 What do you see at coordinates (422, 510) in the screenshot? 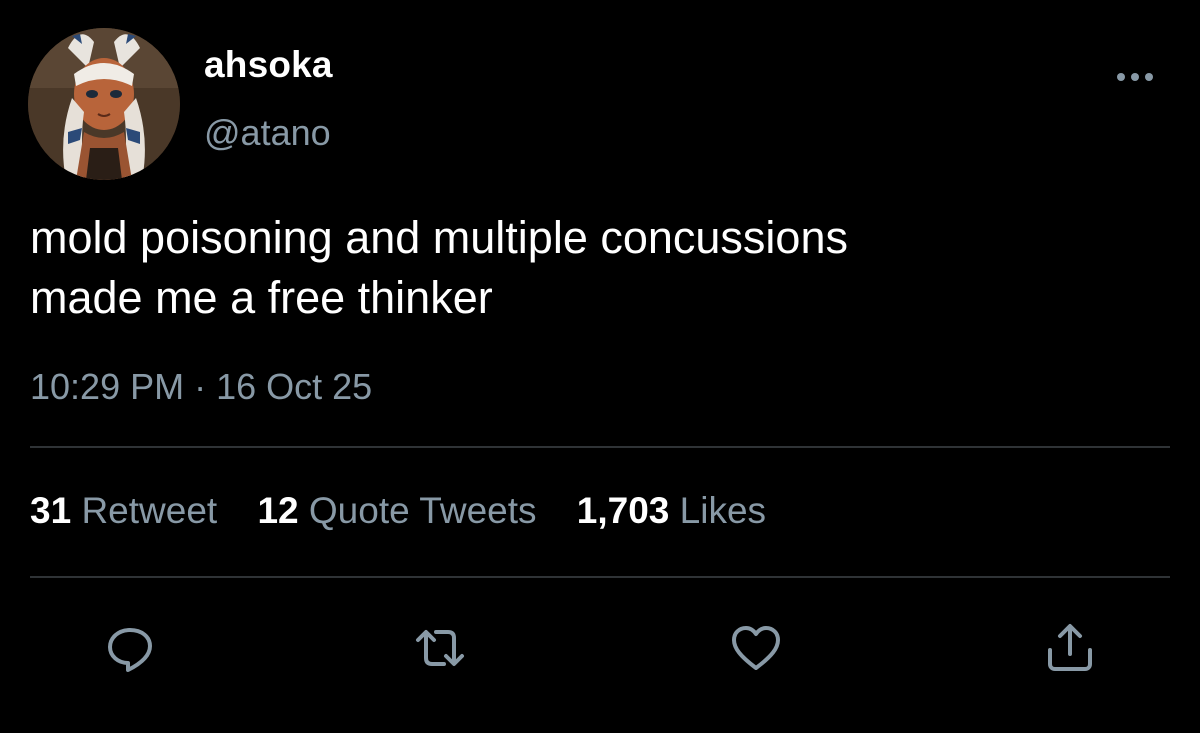
I see `quote-tweets-label: Quote Tweets` at bounding box center [422, 510].